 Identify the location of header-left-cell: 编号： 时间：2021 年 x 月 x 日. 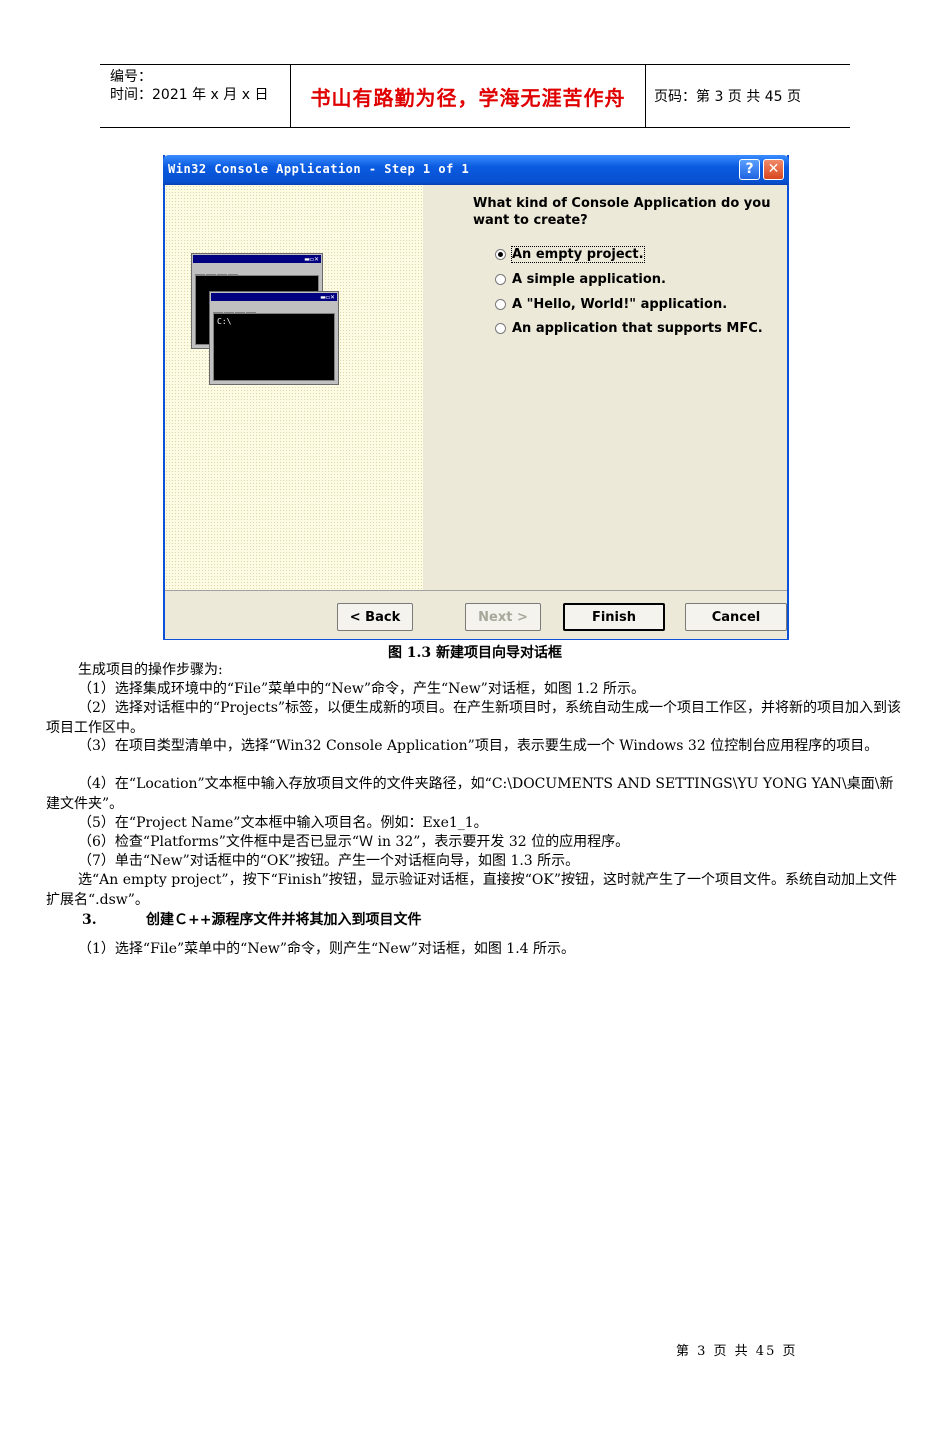
(195, 96).